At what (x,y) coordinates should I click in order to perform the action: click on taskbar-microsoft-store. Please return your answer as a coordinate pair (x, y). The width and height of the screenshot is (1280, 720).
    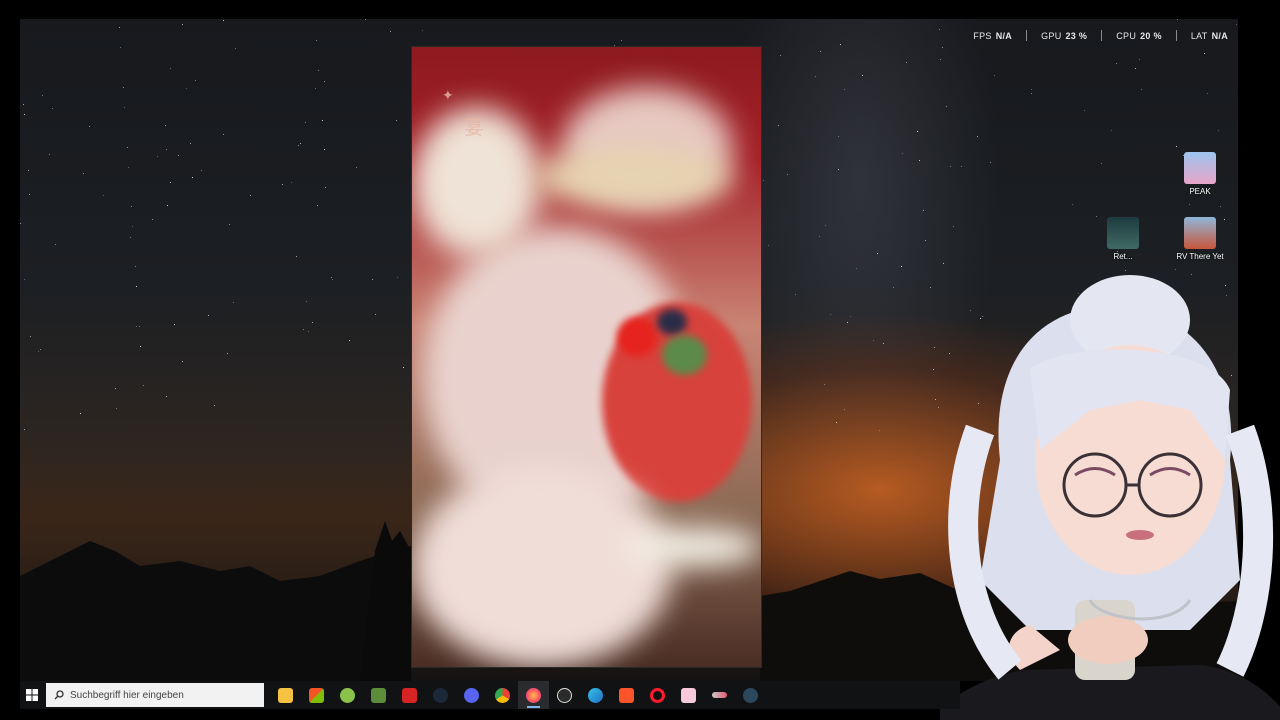
    Looking at the image, I should click on (316, 695).